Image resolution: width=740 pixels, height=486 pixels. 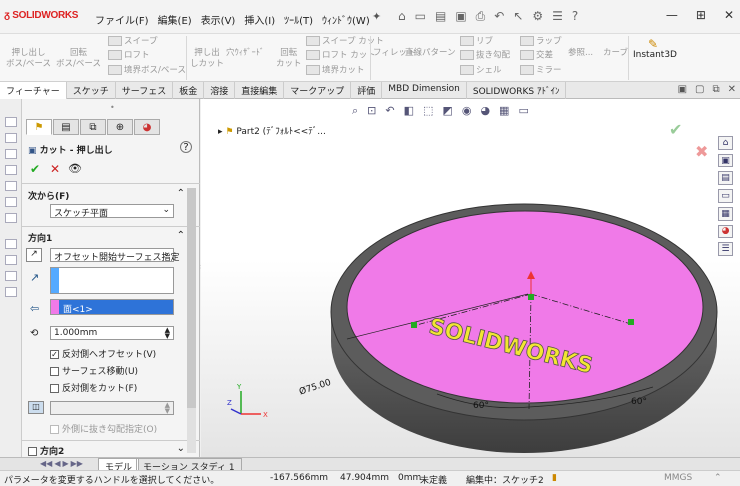 I want to click on expand-chevron-icon: ⌄, so click(x=181, y=448).